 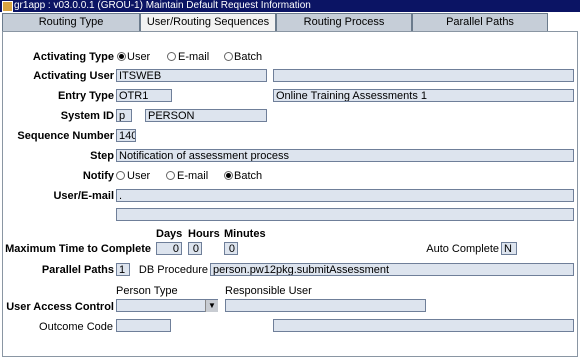 What do you see at coordinates (71, 22) in the screenshot?
I see `tab-routing-type: Routing Type` at bounding box center [71, 22].